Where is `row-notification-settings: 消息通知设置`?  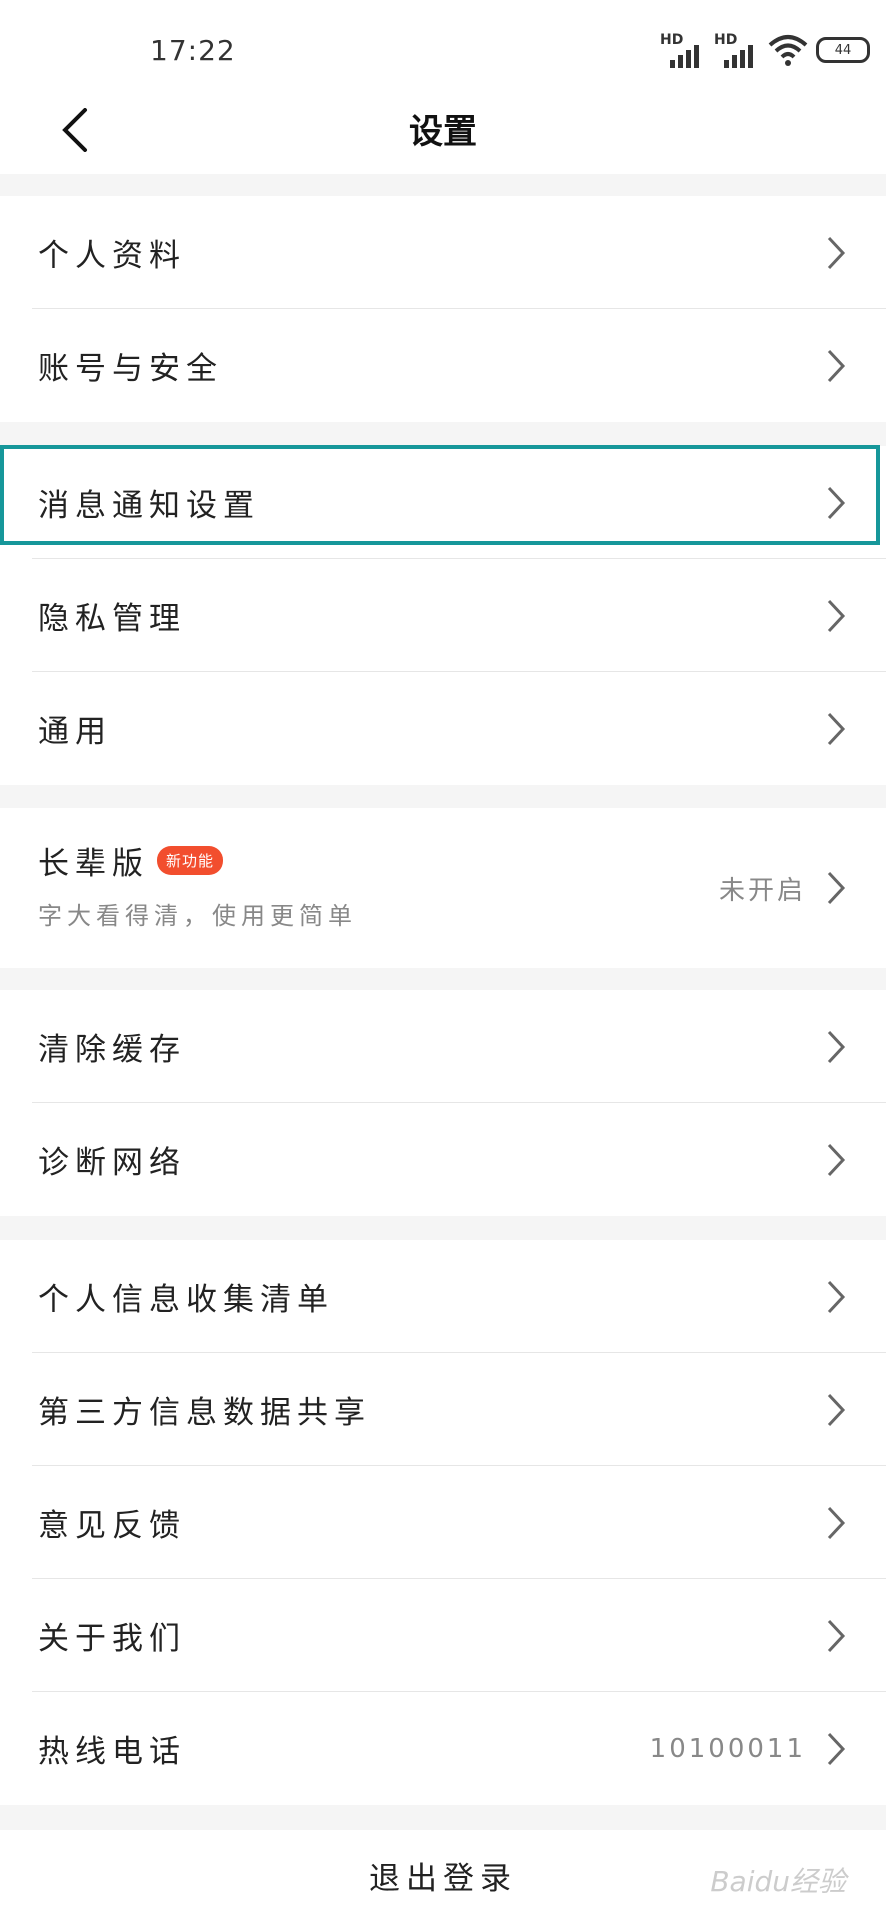
row-notification-settings: 消息通知设置 is located at coordinates (443, 502).